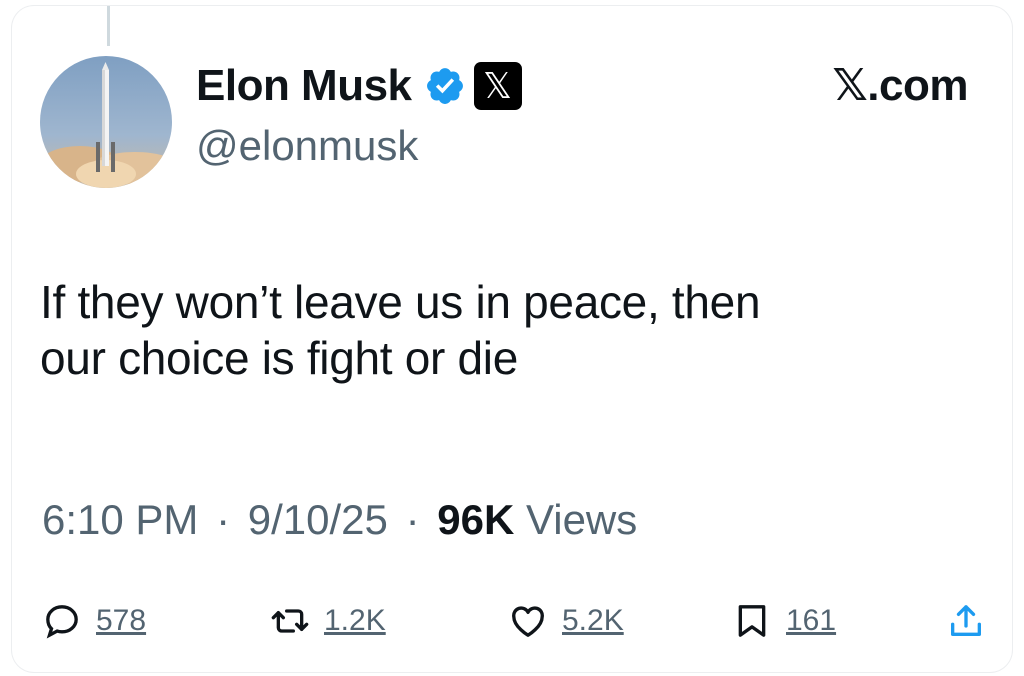  What do you see at coordinates (528, 621) in the screenshot?
I see `heart-icon` at bounding box center [528, 621].